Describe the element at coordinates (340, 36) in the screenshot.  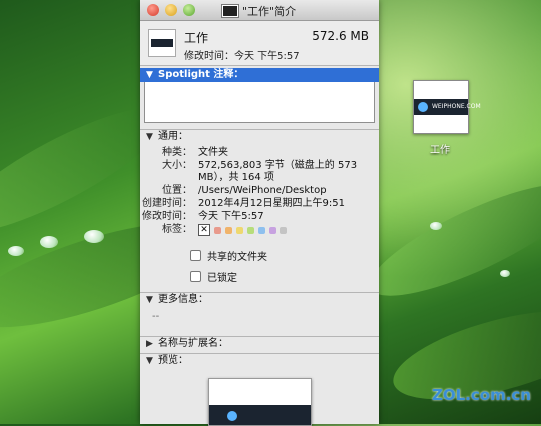
I see `item-size: 572.6 MB` at that location.